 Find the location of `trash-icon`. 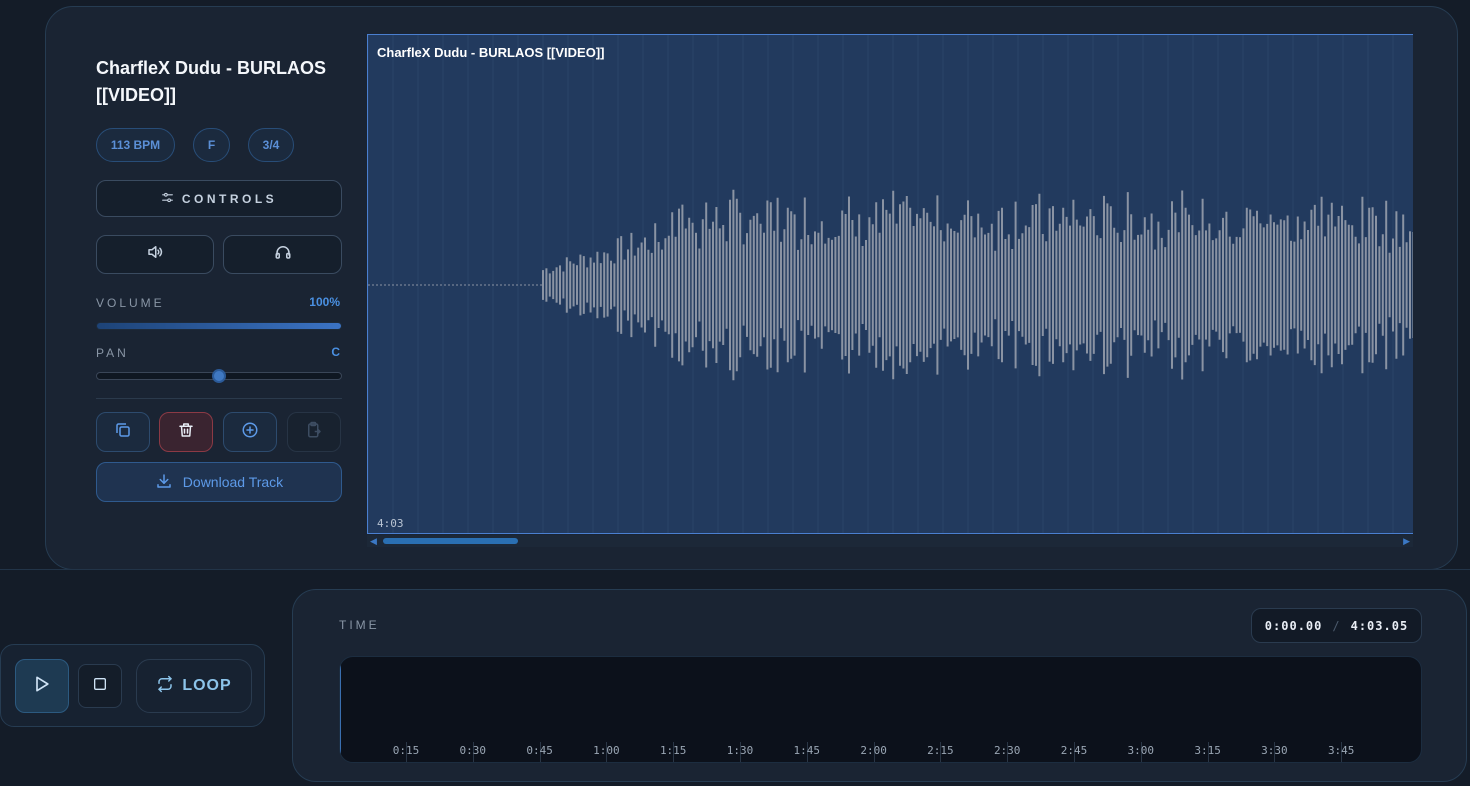

trash-icon is located at coordinates (186, 432).